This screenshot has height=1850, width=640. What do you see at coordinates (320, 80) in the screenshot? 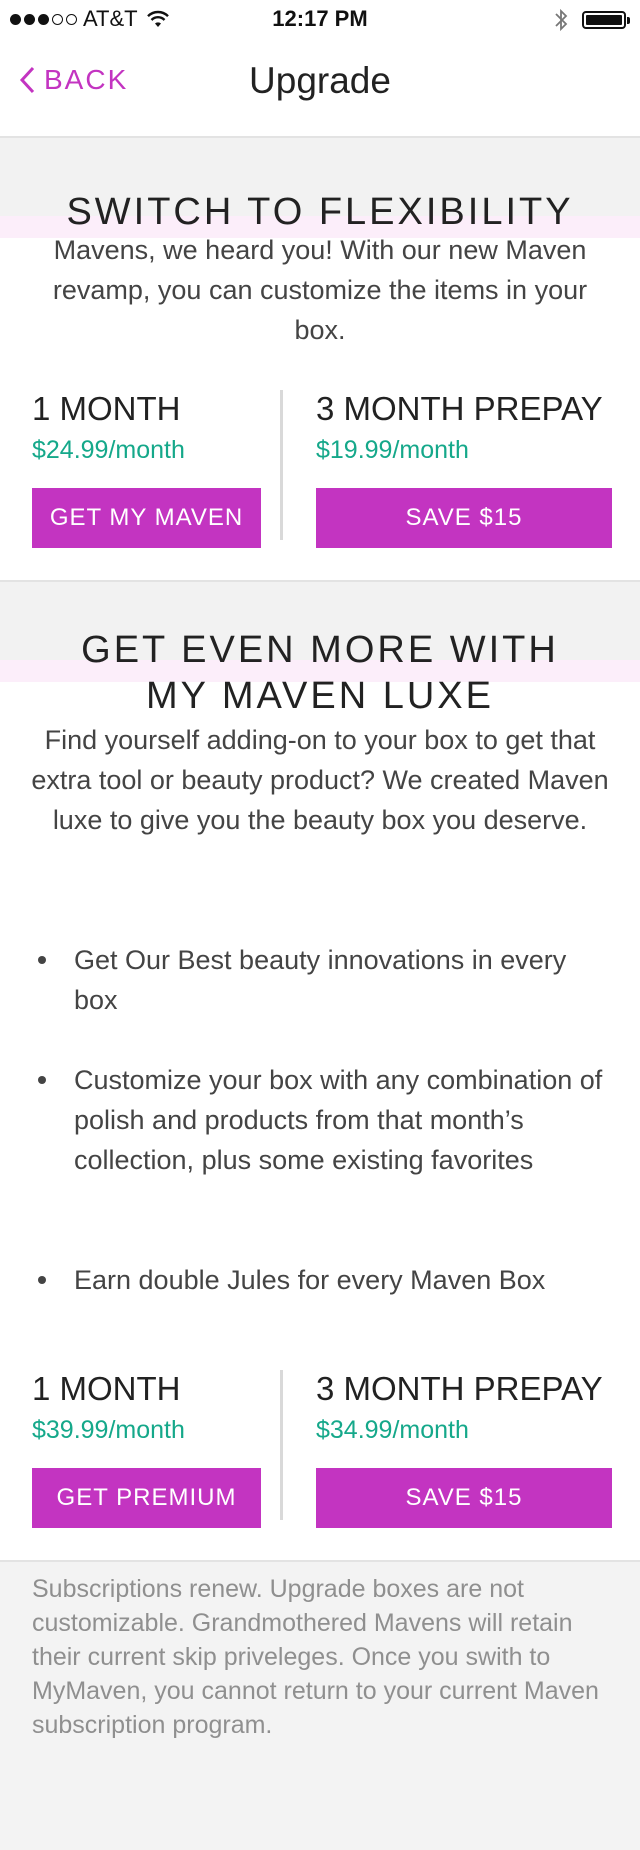
I see `page-title: Upgrade` at bounding box center [320, 80].